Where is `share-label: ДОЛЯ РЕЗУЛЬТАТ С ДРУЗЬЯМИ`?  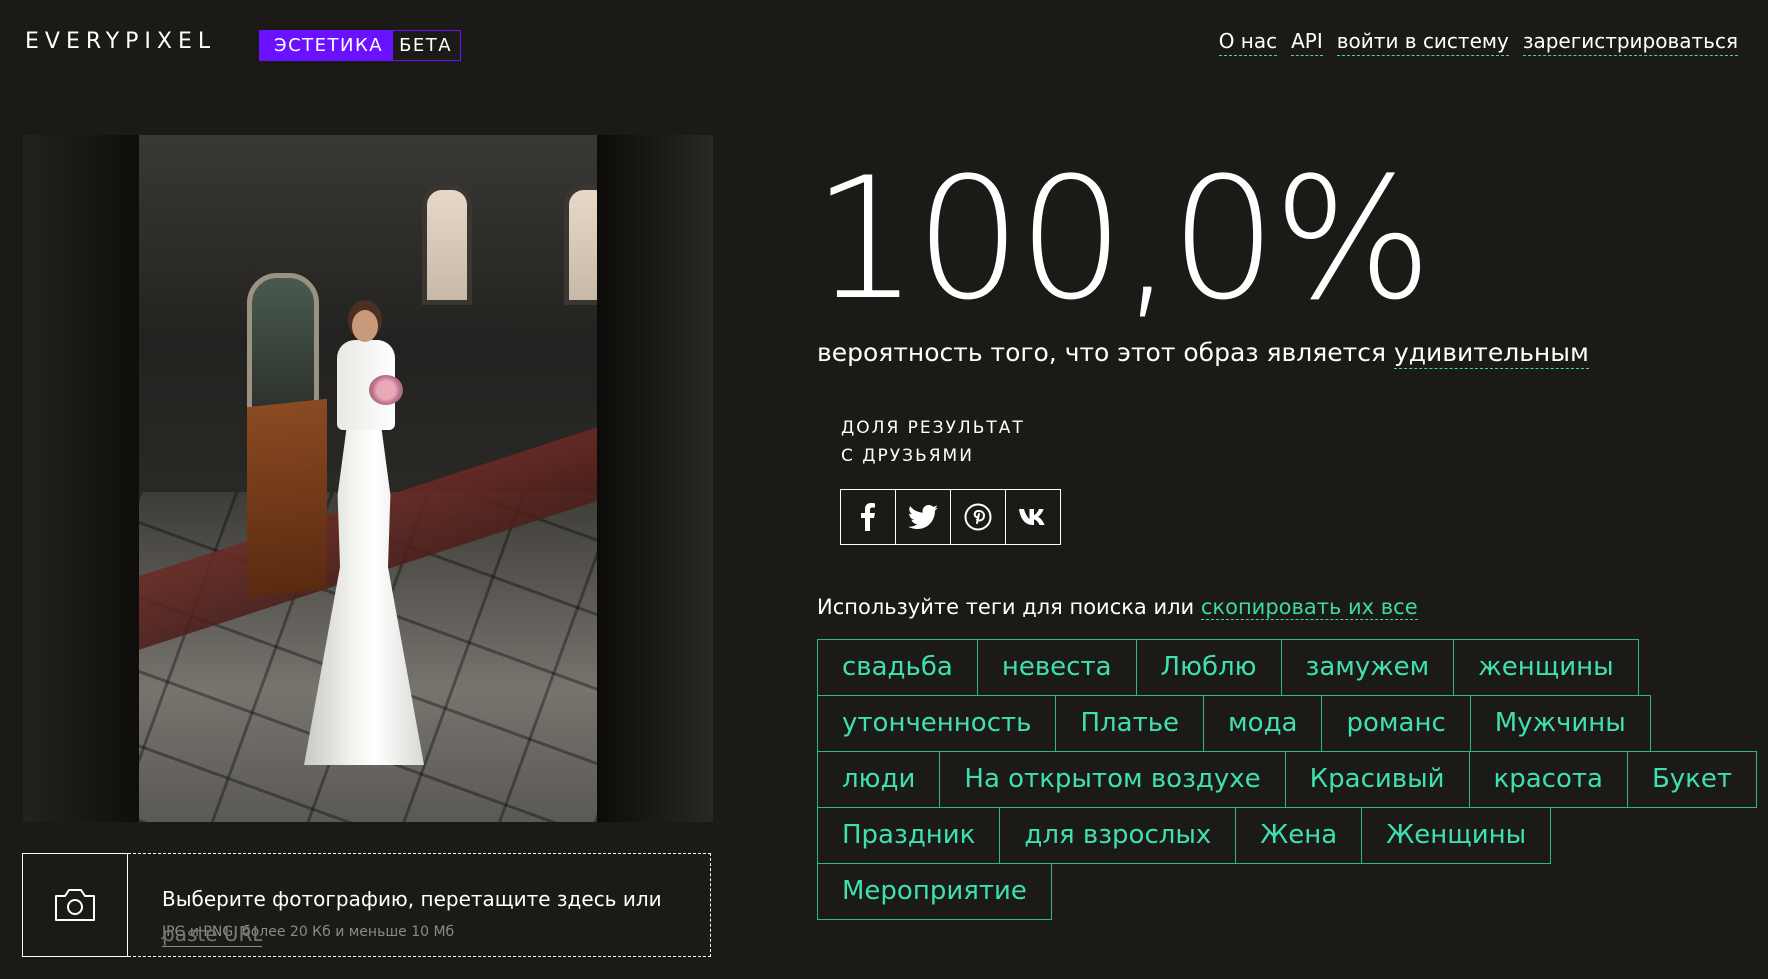 share-label: ДОЛЯ РЕЗУЛЬТАТ С ДРУЗЬЯМИ is located at coordinates (933, 442).